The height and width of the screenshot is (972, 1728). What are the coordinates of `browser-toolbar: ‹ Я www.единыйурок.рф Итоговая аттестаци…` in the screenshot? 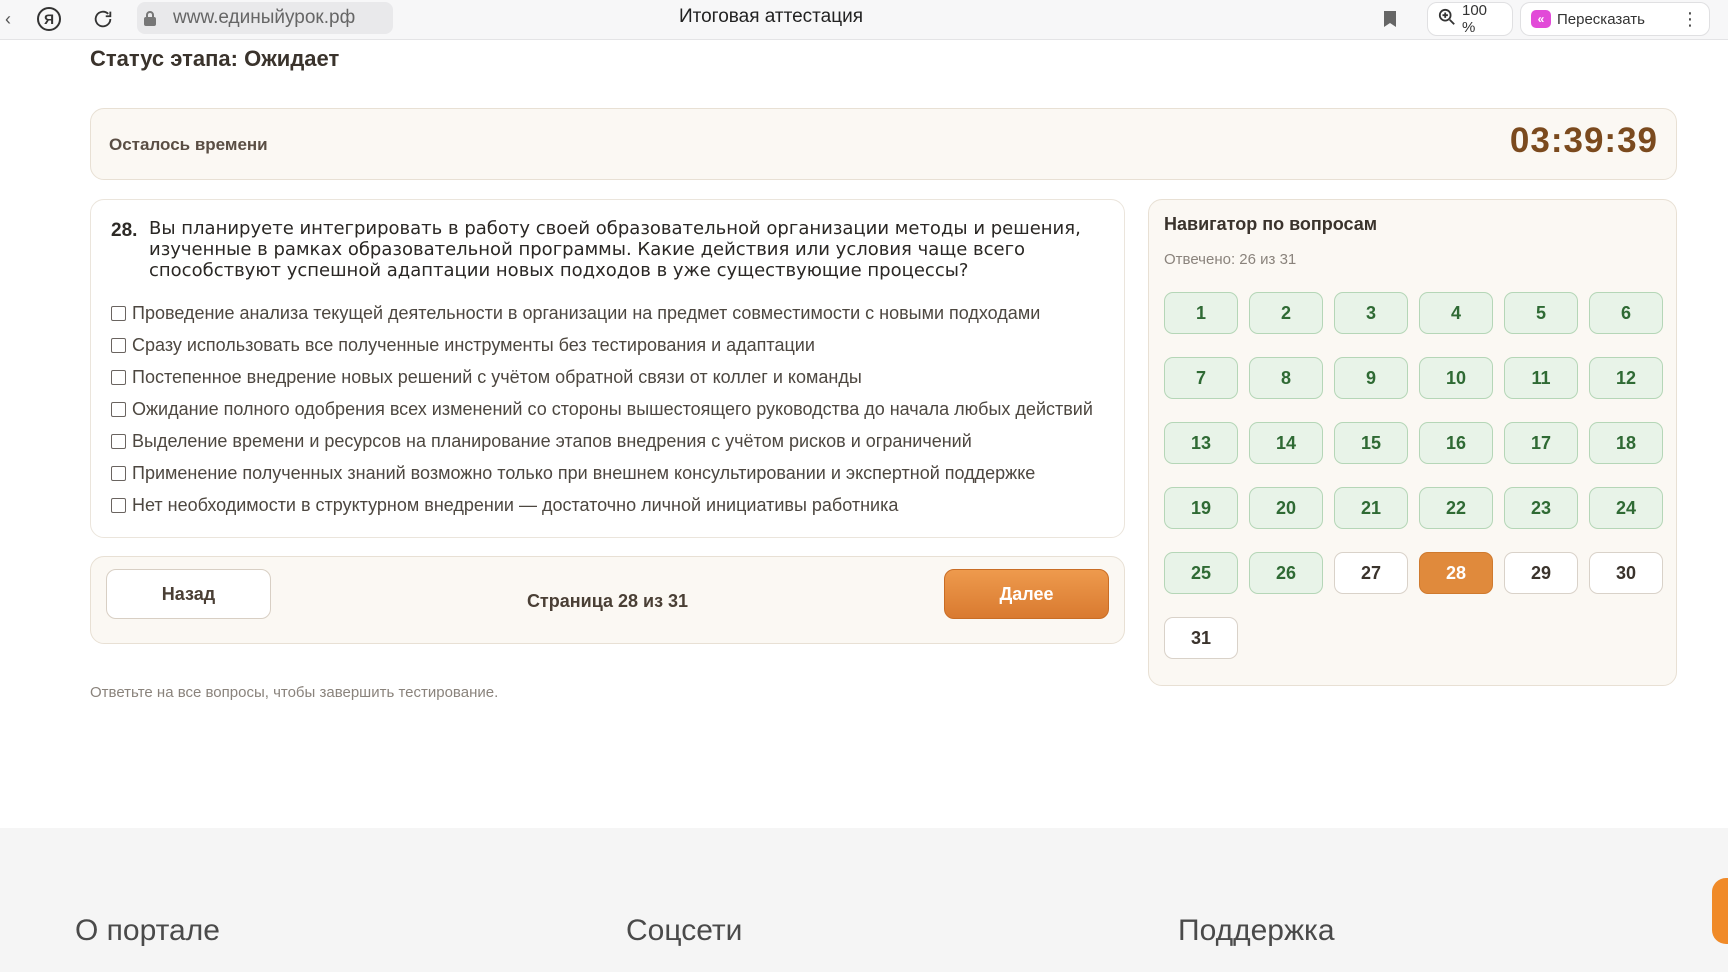 It's located at (864, 20).